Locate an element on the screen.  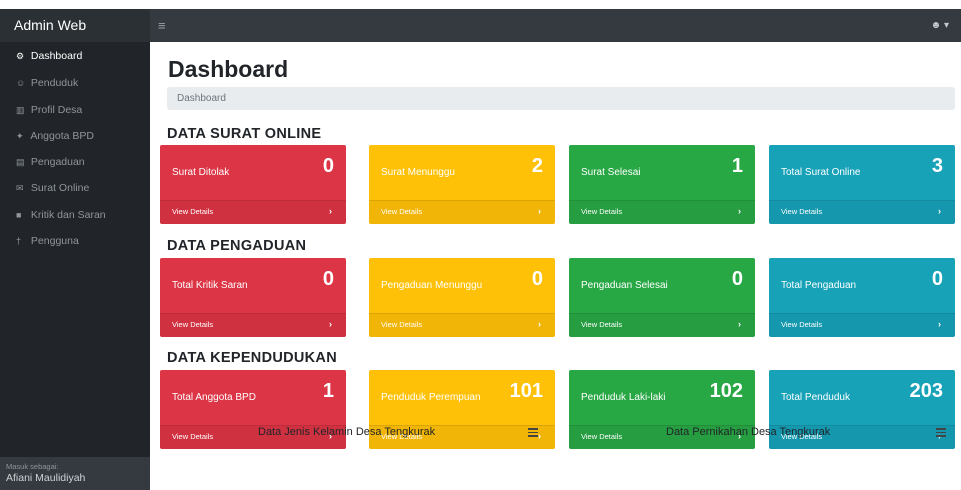
sidebar-item-anggota-bpd: ✦ Anggota BPD is located at coordinates (75, 136).